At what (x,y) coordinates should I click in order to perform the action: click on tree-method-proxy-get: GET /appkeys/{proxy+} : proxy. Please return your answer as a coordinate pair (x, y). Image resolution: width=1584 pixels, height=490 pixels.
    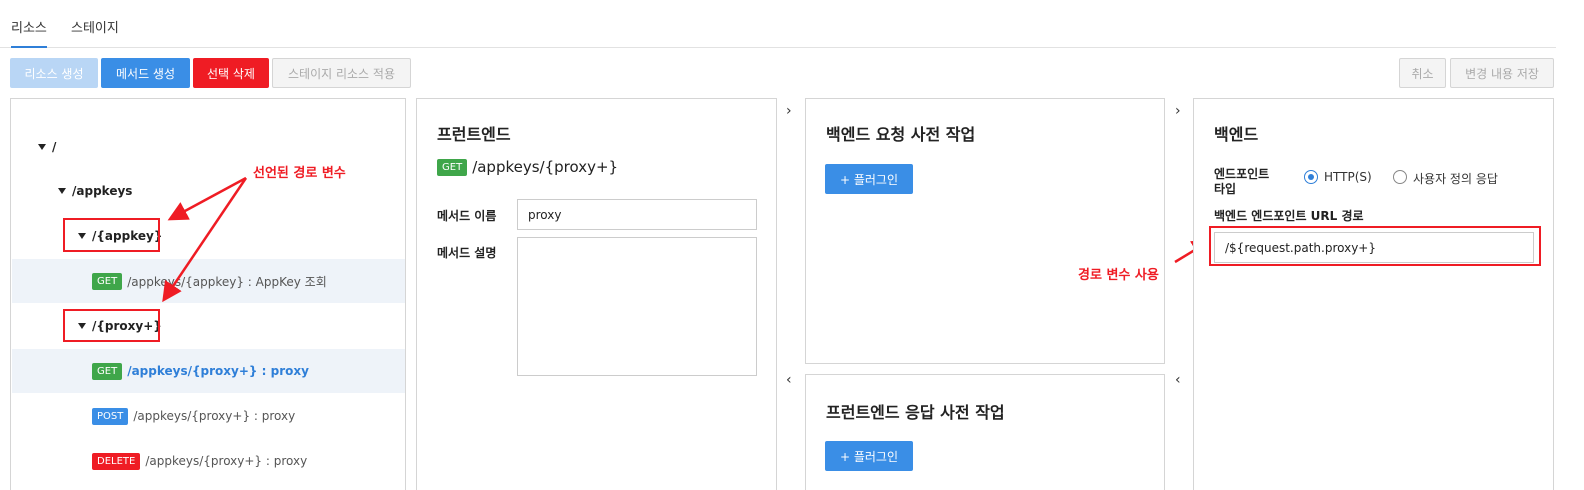
    Looking at the image, I should click on (208, 371).